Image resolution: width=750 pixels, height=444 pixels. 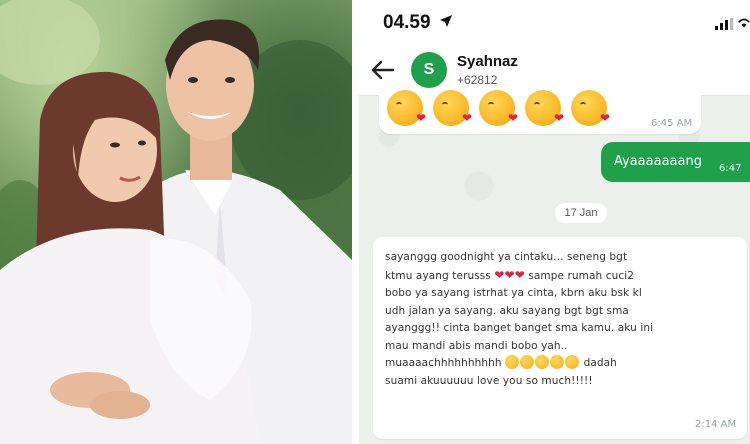 What do you see at coordinates (487, 61) in the screenshot?
I see `contact-name: Syahnaz` at bounding box center [487, 61].